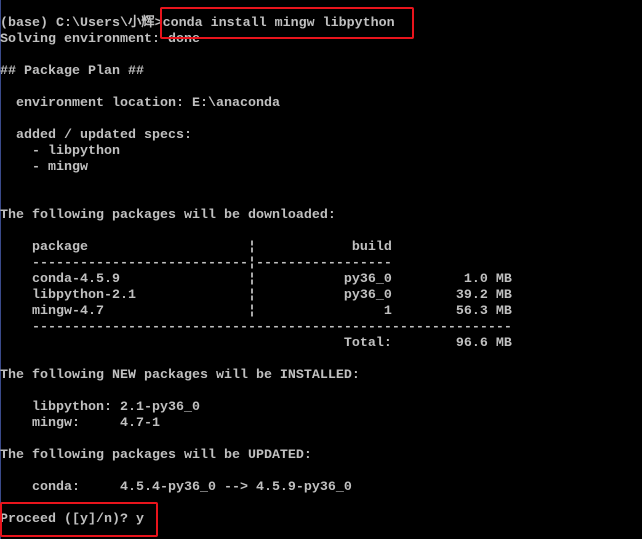 Image resolution: width=642 pixels, height=539 pixels. I want to click on highlight-proceed-prompt-box, so click(79, 519).